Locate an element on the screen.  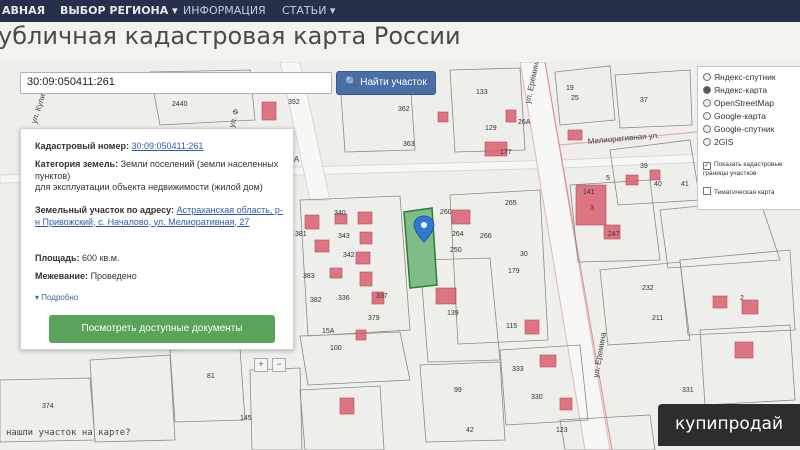
more-details-link: ▾ Подробно is located at coordinates (161, 298).